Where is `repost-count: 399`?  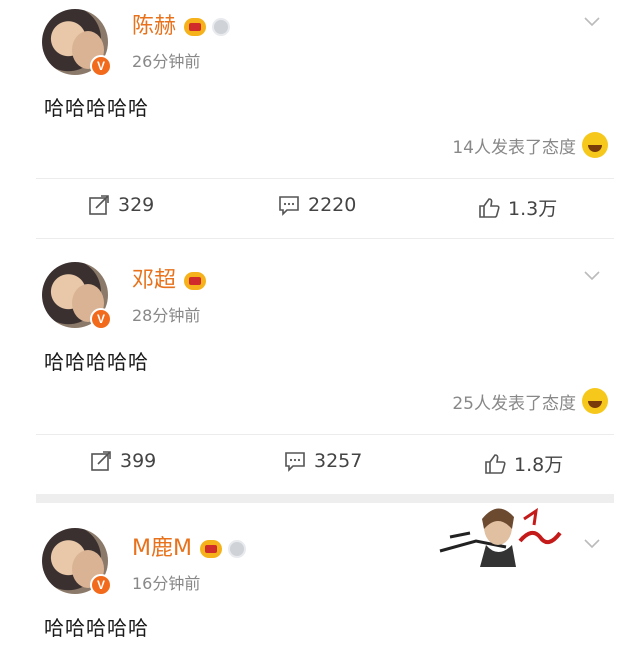
repost-count: 399 is located at coordinates (138, 461).